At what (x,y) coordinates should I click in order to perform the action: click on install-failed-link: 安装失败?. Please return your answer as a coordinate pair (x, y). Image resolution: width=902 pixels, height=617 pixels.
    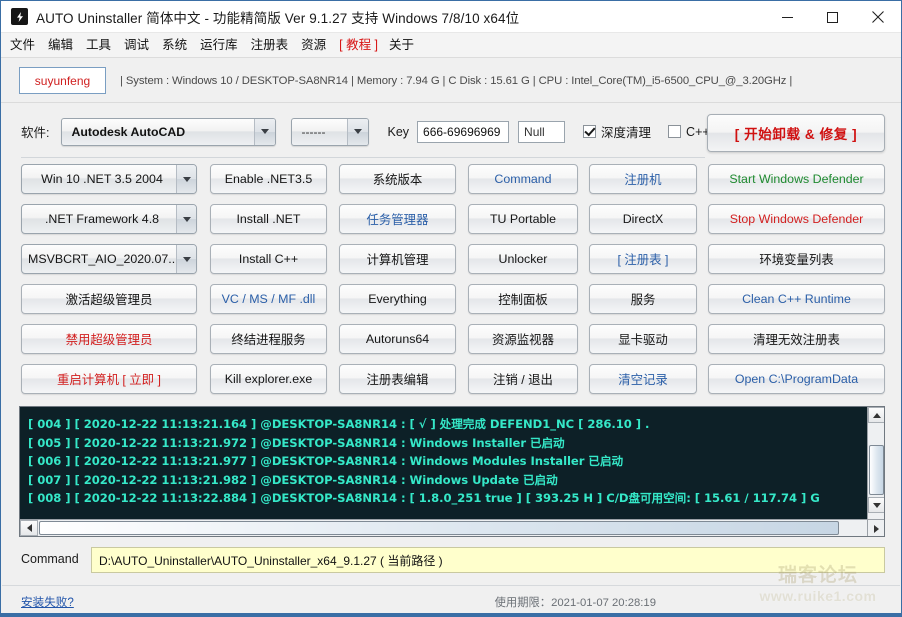
    Looking at the image, I should click on (47, 602).